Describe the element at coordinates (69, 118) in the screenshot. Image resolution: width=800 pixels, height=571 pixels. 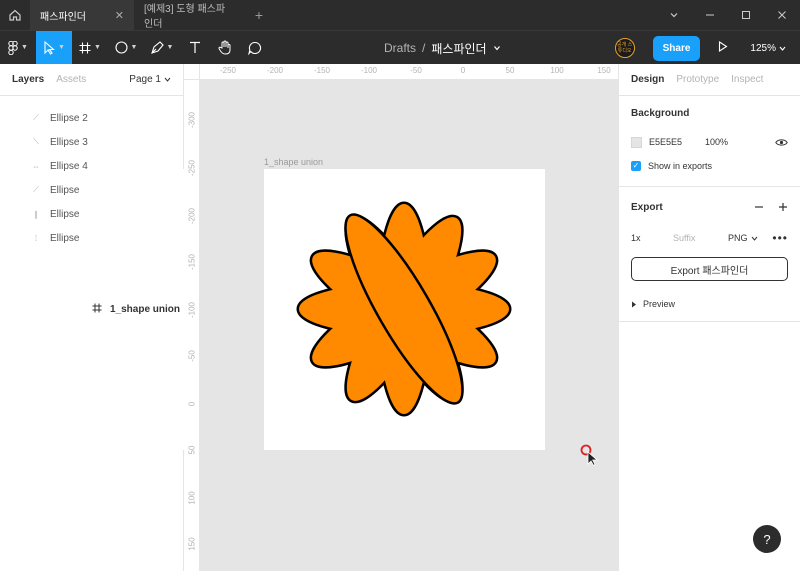
I see `layer-label: Ellipse 2` at that location.